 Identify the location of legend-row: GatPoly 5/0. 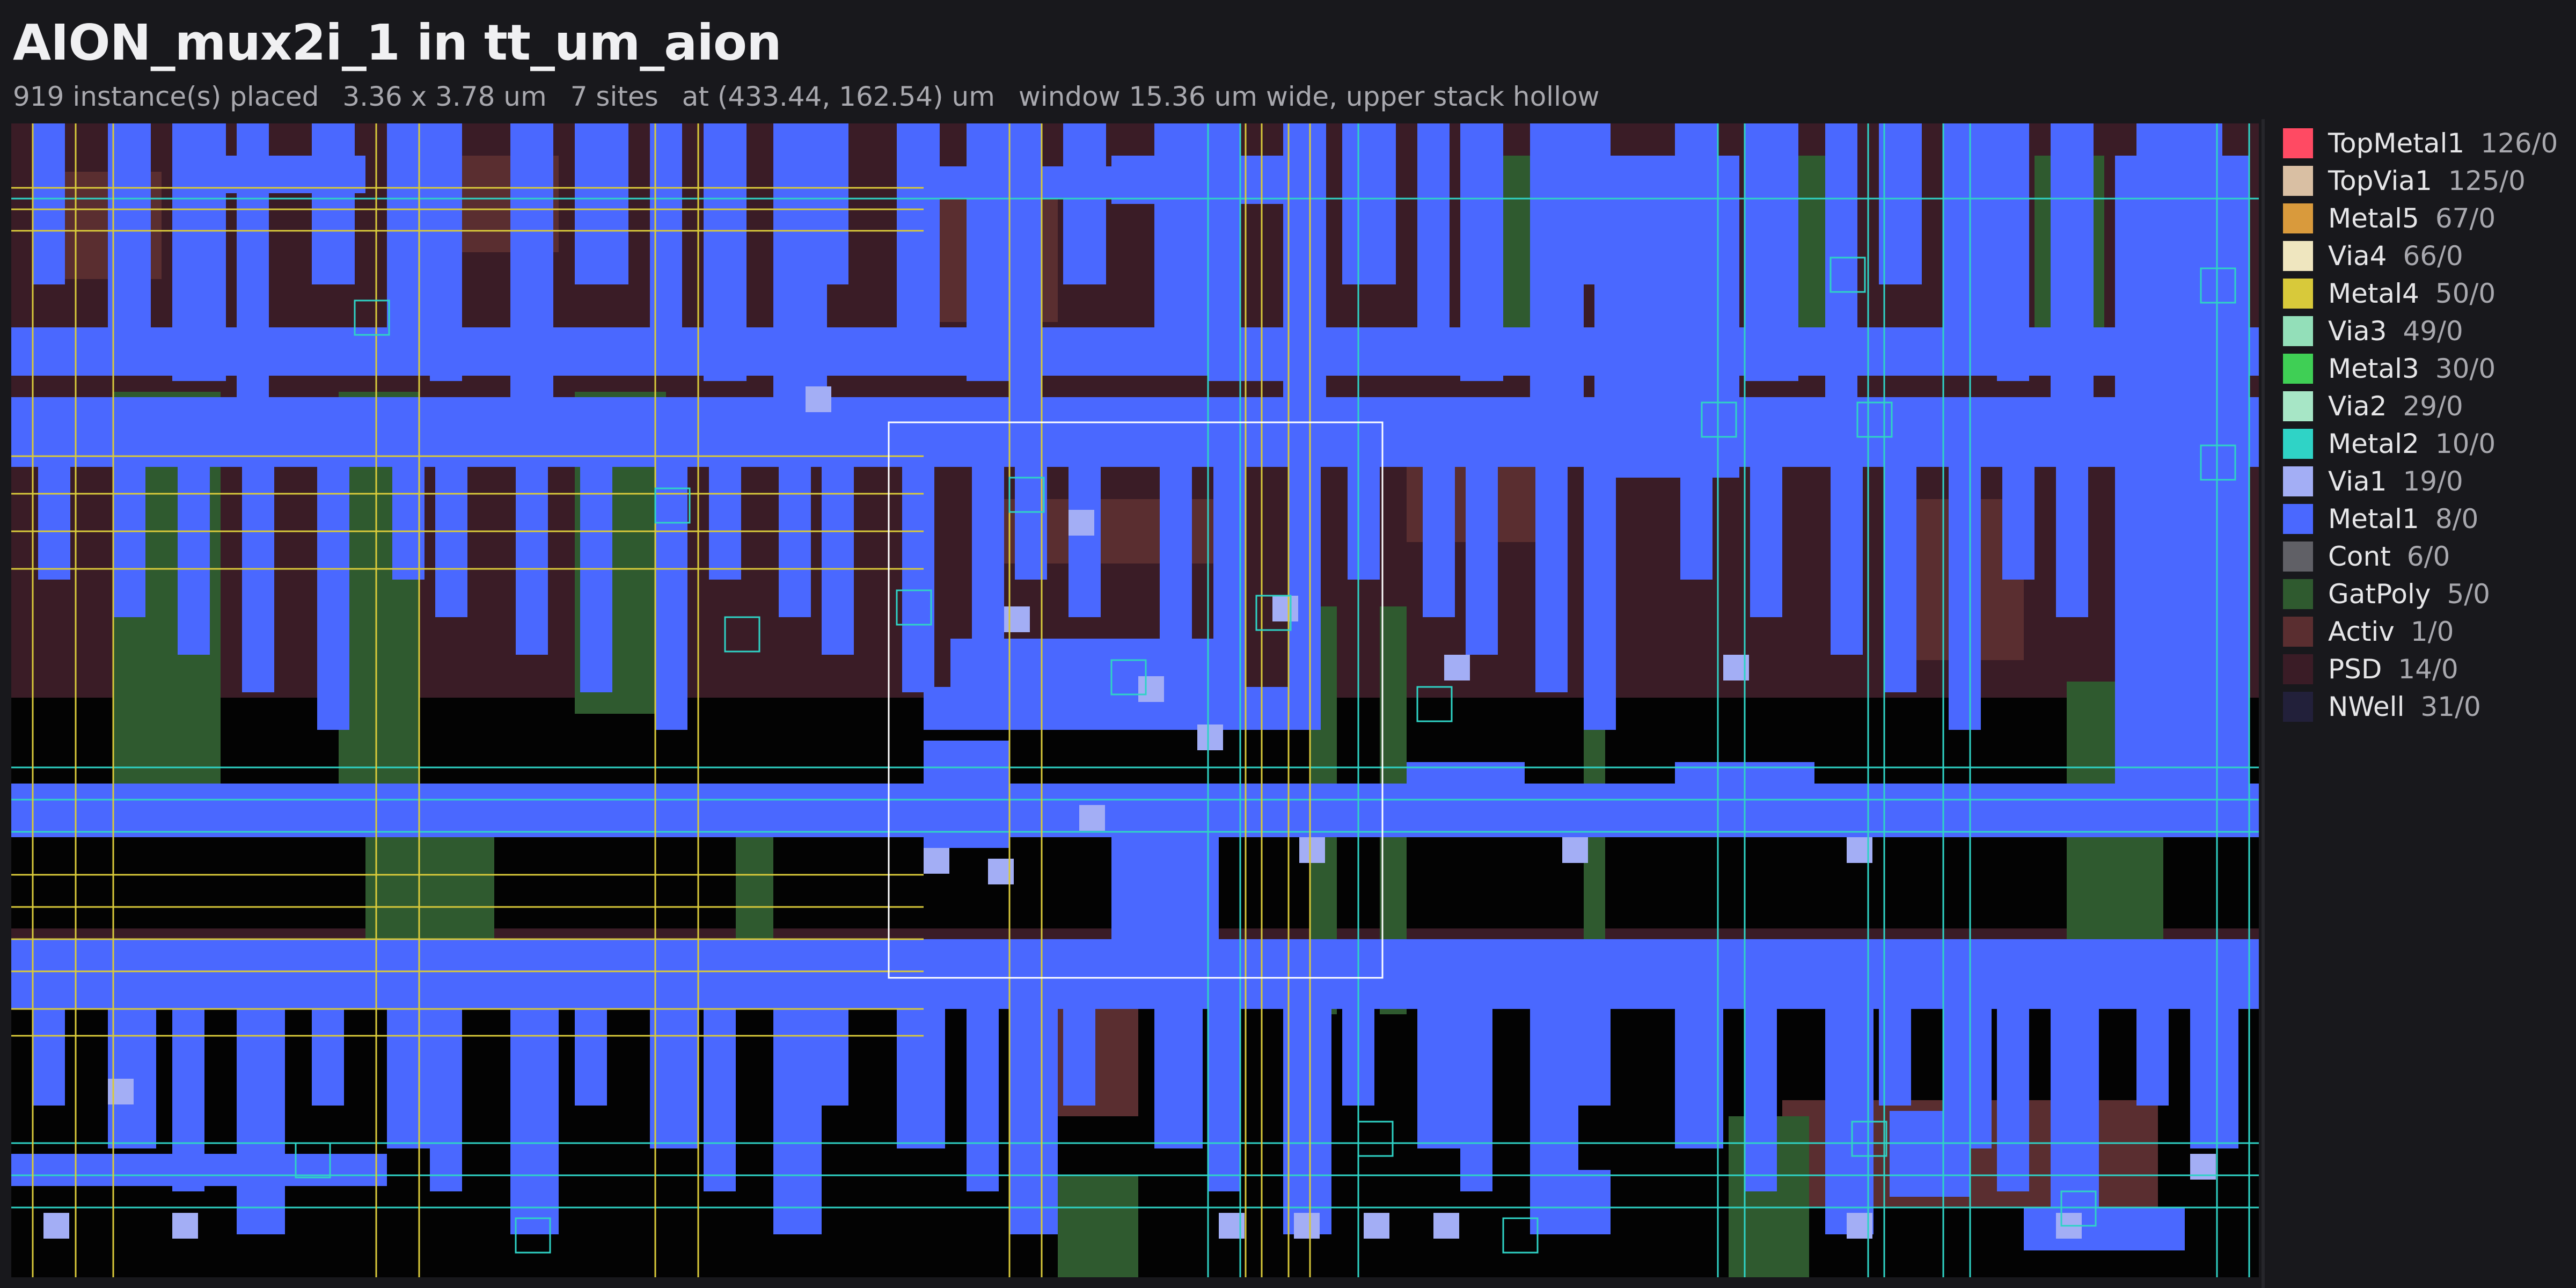
(2428, 594).